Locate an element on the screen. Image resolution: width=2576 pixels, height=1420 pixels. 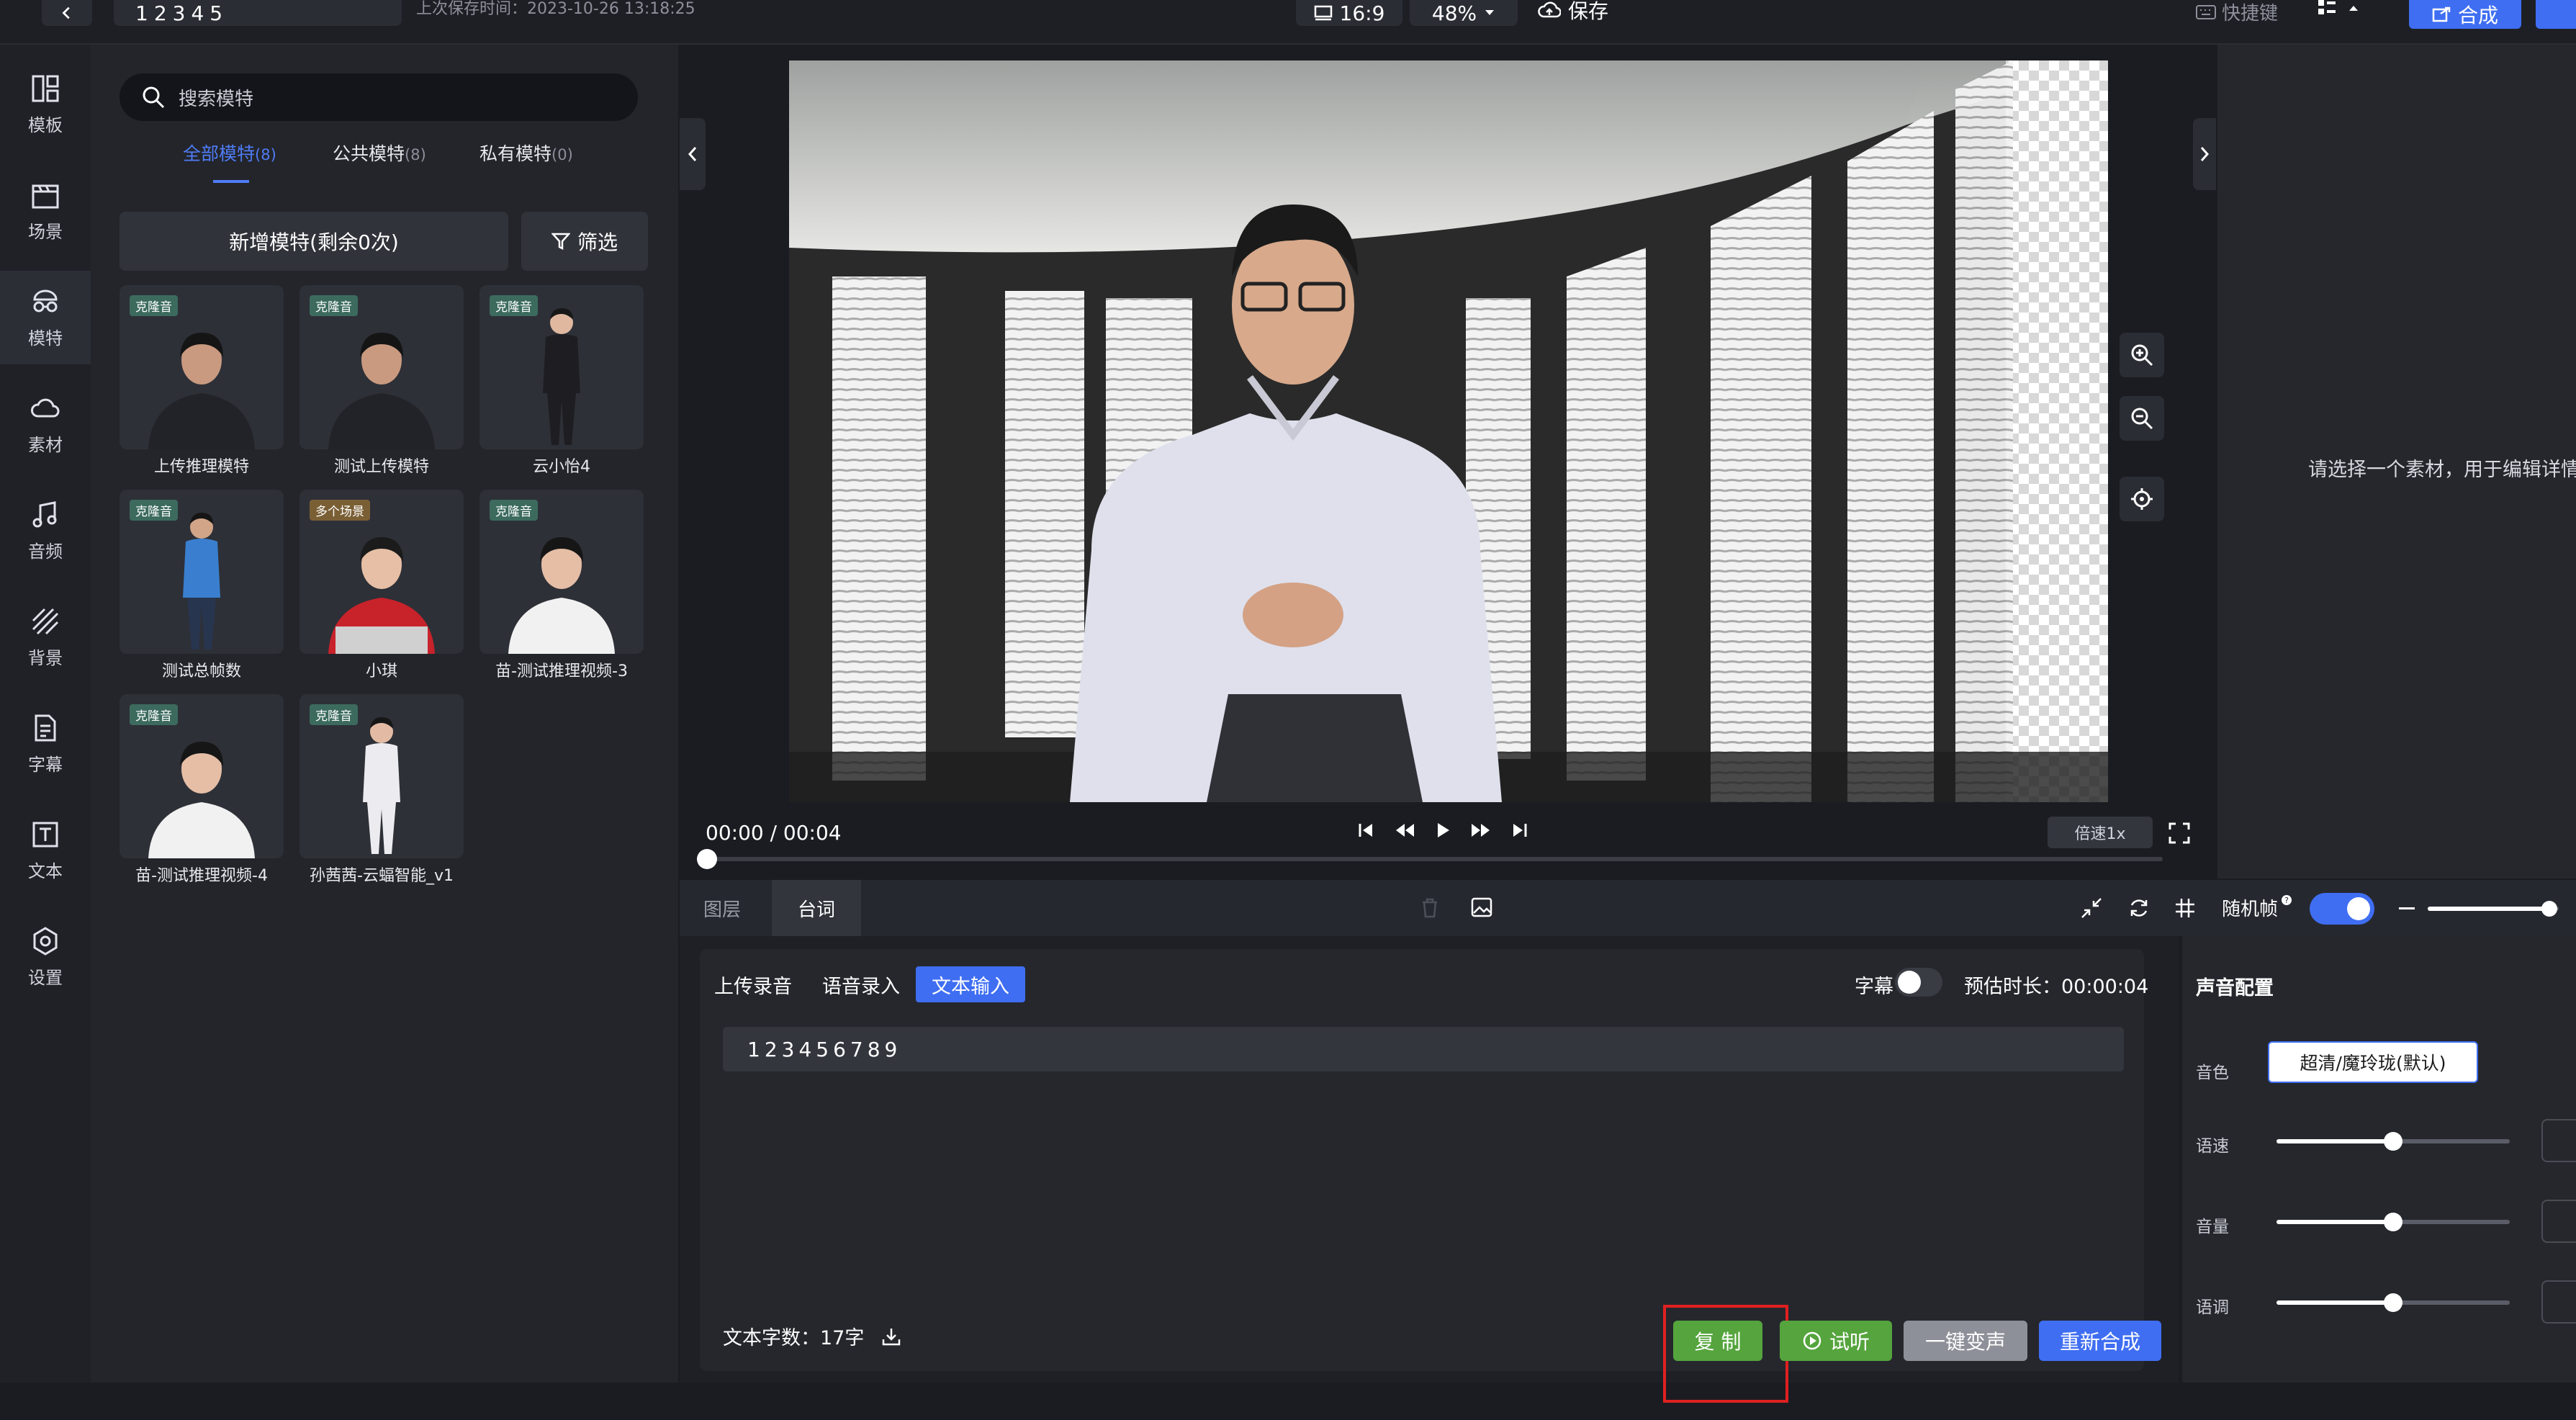
zoom-select: 48% is located at coordinates (1464, 13).